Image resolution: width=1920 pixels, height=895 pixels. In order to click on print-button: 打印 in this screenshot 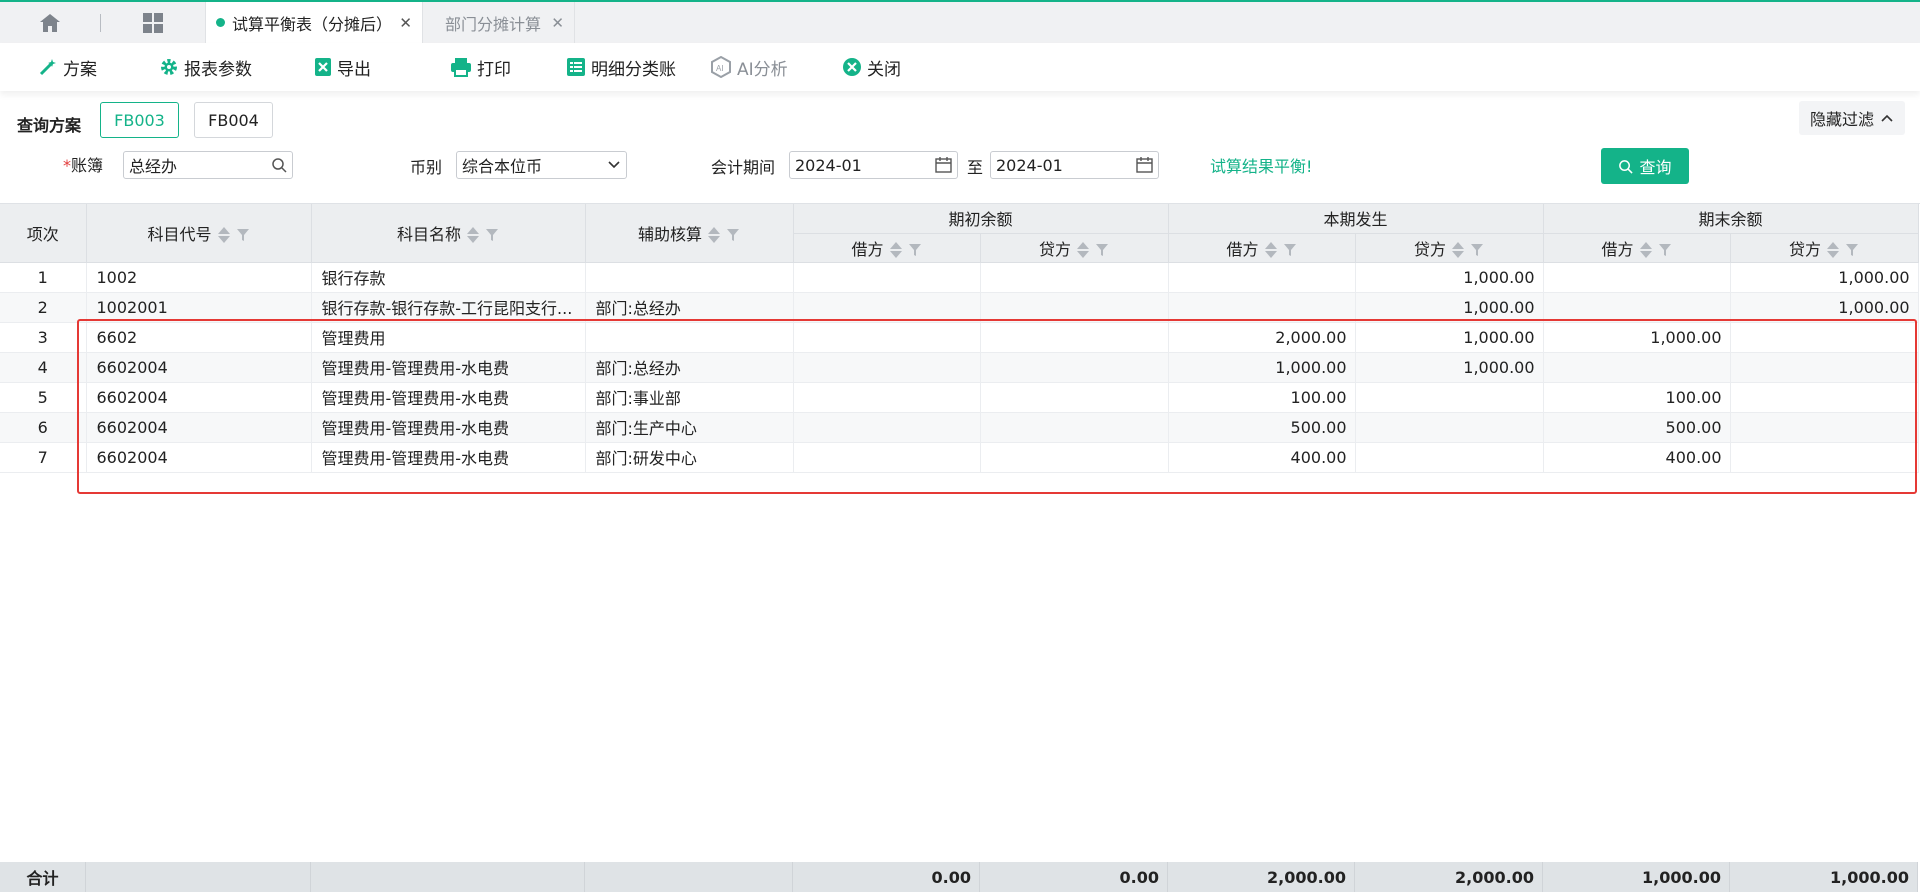, I will do `click(480, 67)`.